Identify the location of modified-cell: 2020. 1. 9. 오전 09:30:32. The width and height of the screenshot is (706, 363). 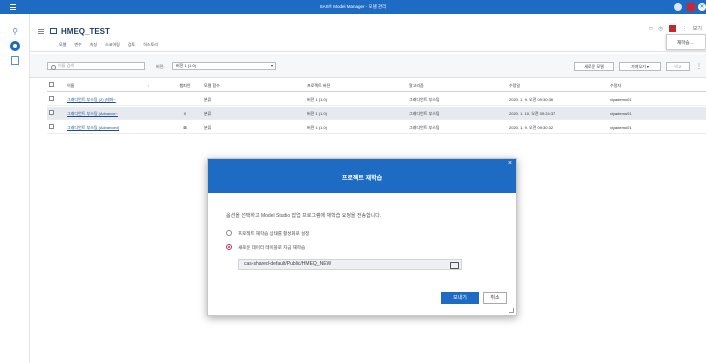
(531, 127).